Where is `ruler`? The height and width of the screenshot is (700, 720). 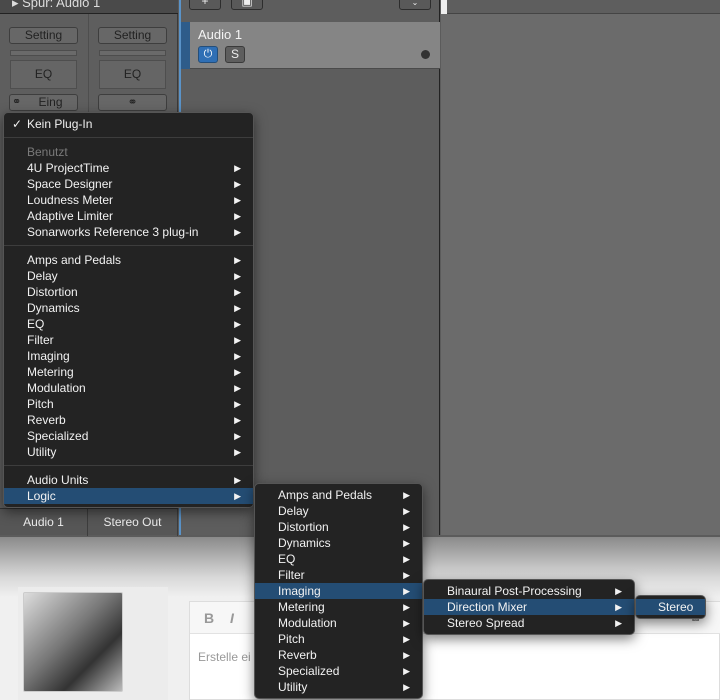 ruler is located at coordinates (580, 7).